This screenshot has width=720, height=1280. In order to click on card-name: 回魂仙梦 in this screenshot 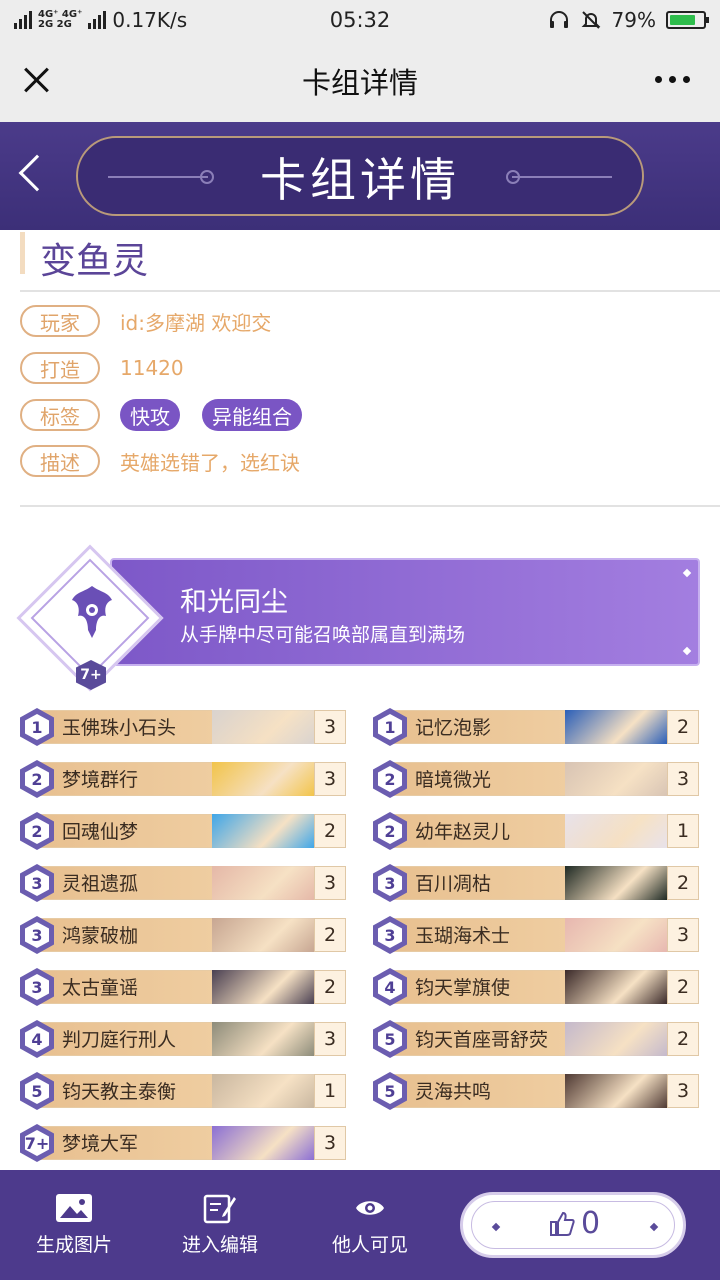, I will do `click(100, 832)`.